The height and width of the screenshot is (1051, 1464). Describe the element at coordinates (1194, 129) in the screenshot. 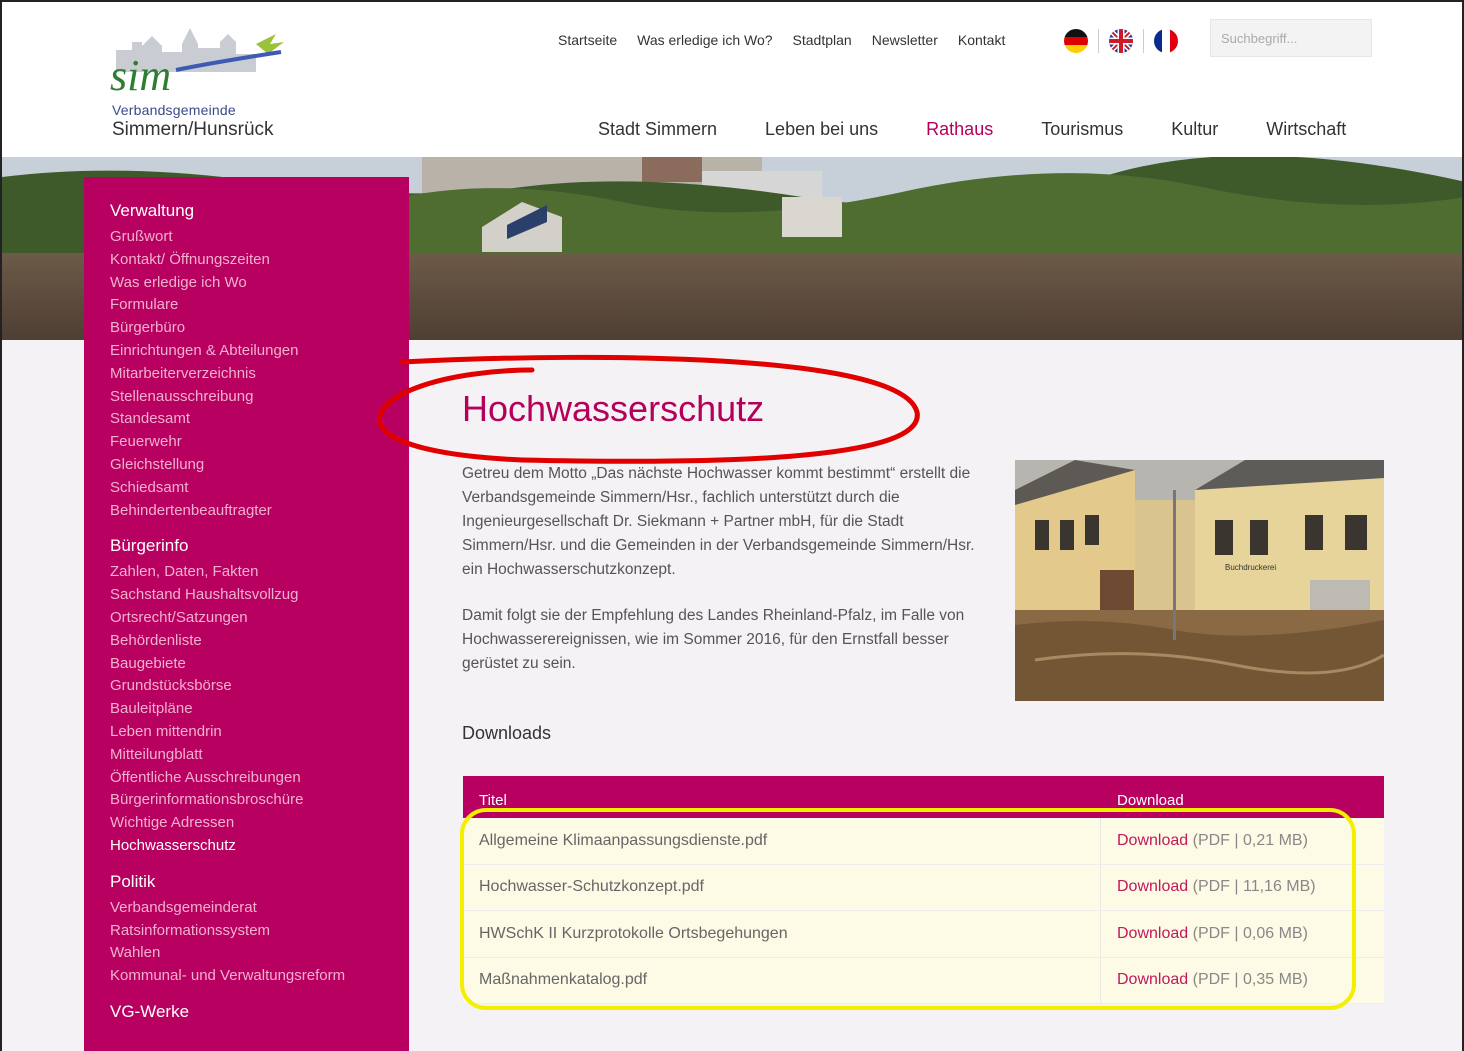

I see `nav-kultur: Kultur` at that location.